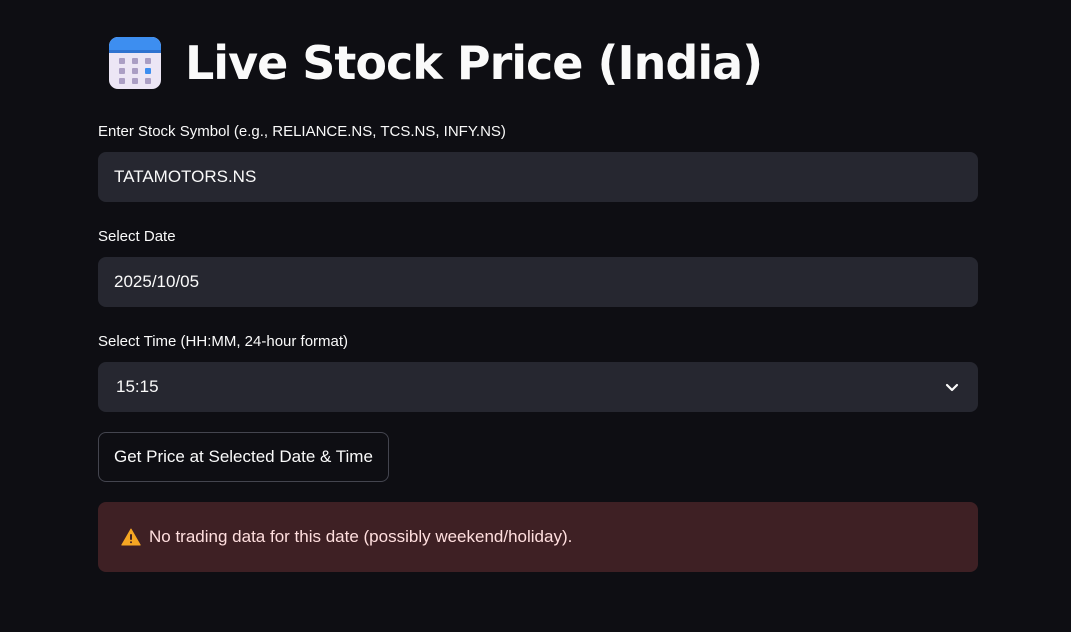  I want to click on symbol-field, so click(538, 177).